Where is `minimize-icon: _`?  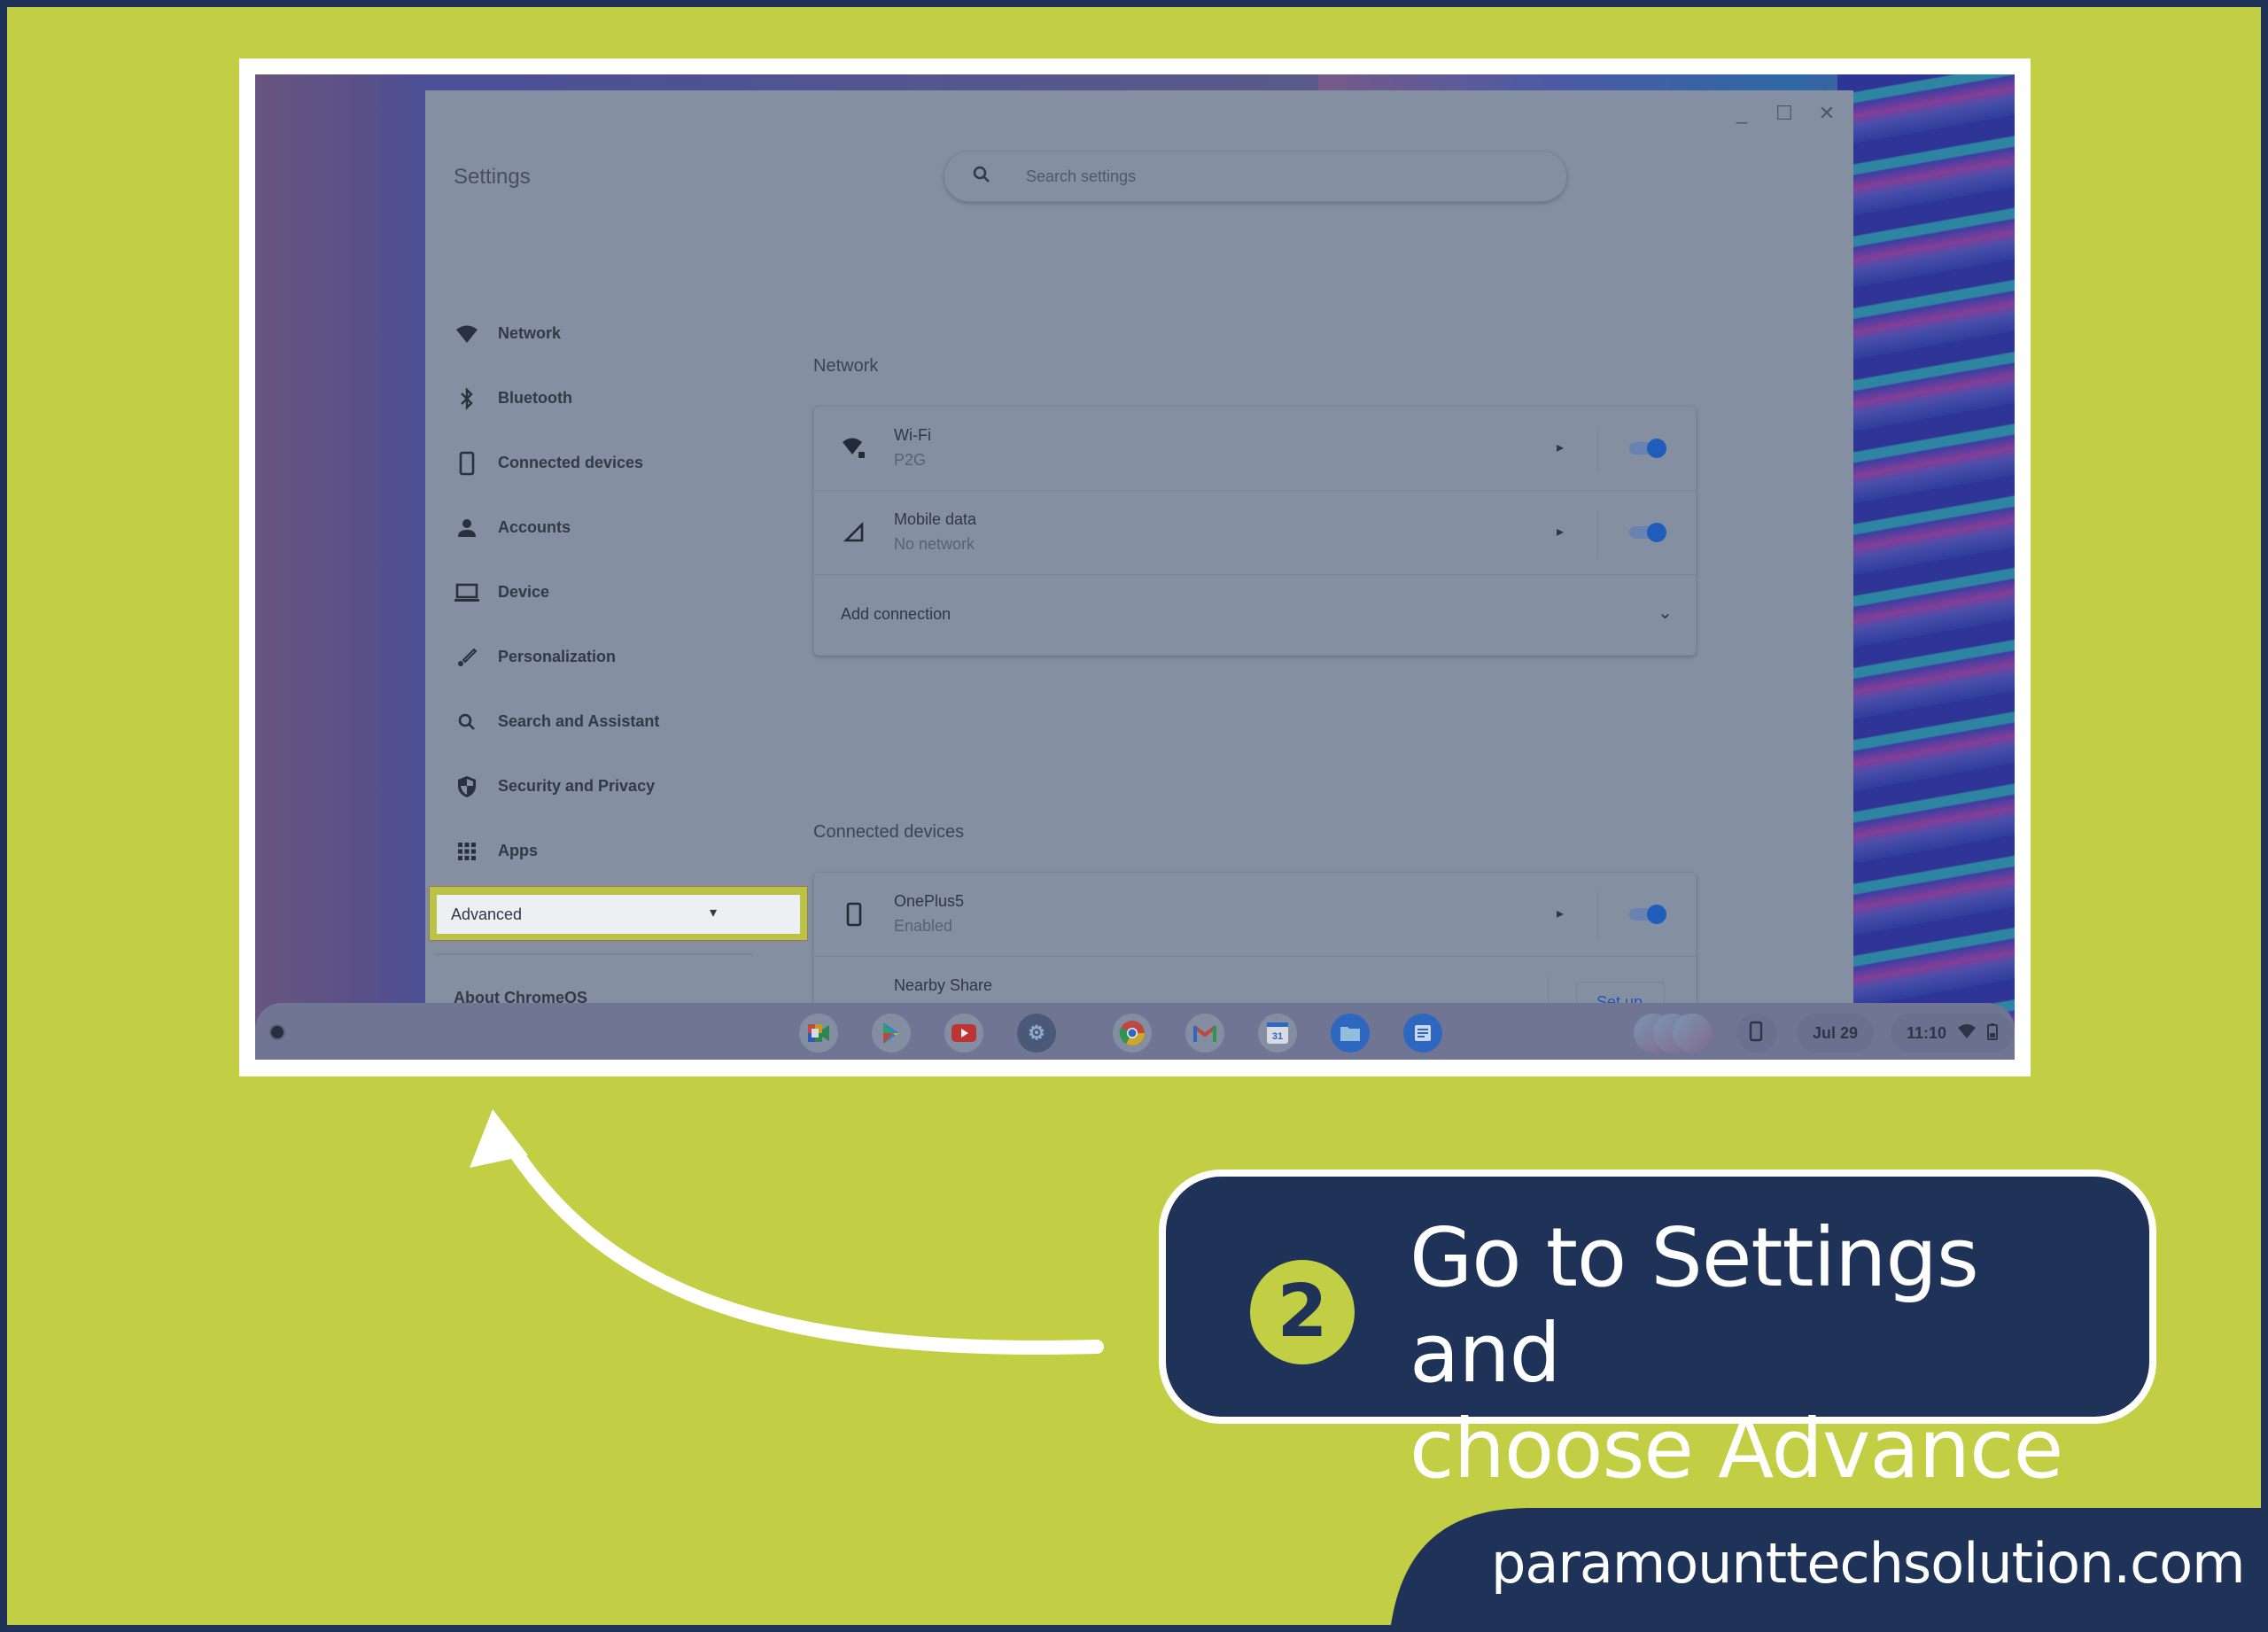 minimize-icon: _ is located at coordinates (1742, 113).